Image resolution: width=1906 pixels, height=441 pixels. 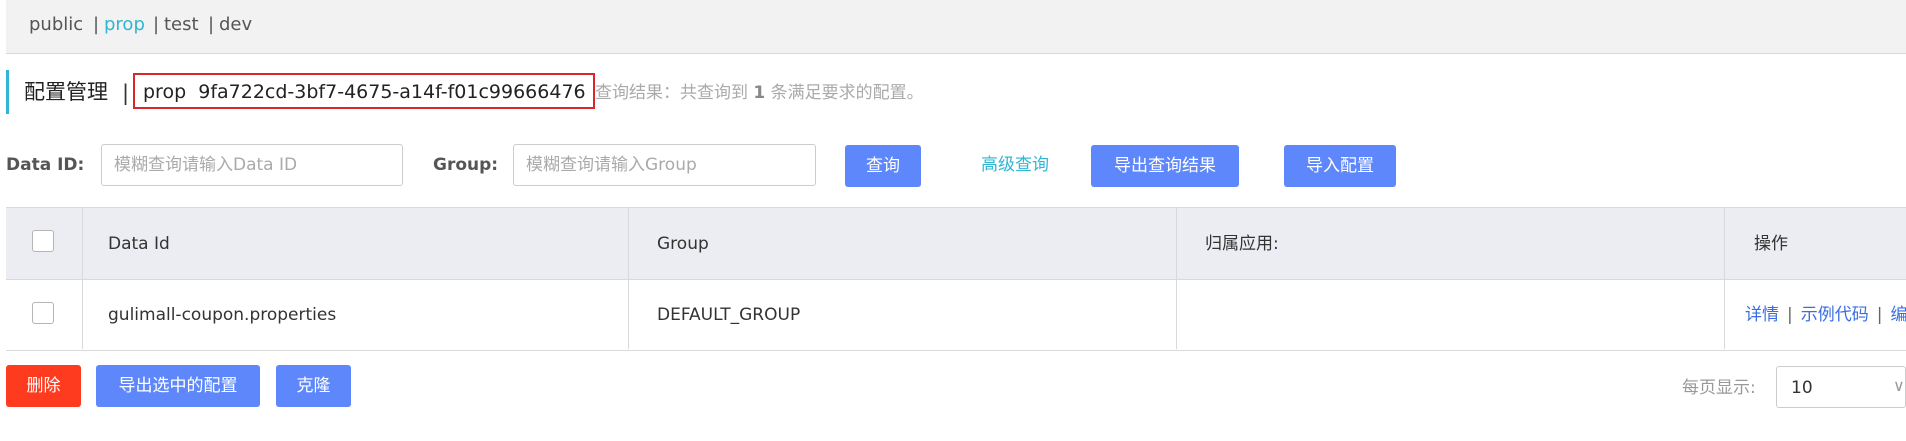 I want to click on delete-button: 删除, so click(x=43, y=386).